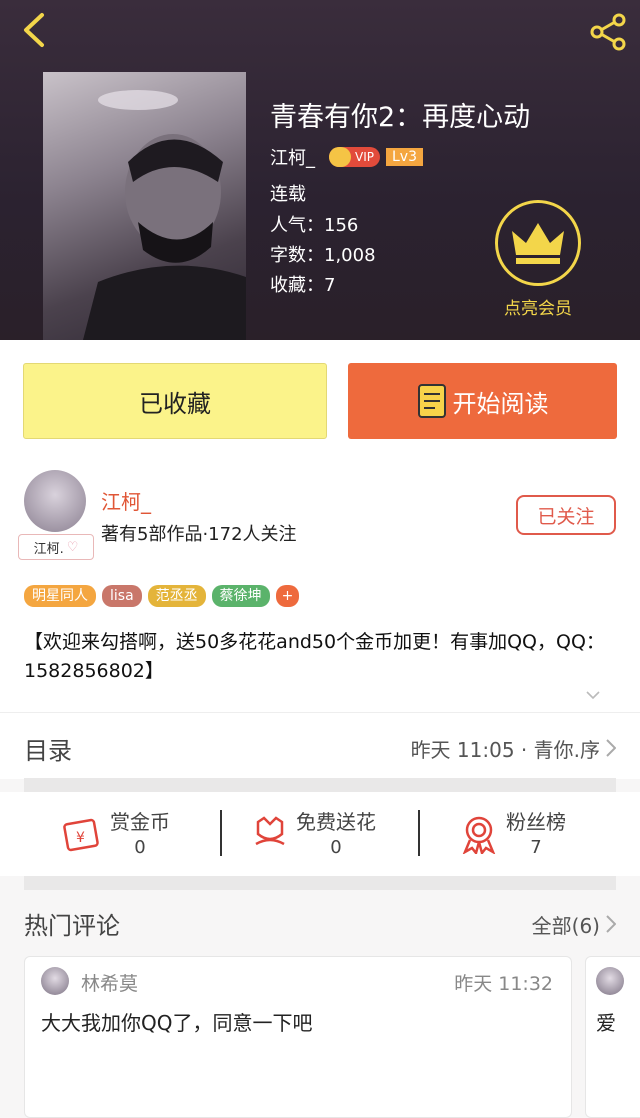 Image resolution: width=640 pixels, height=1118 pixels. What do you see at coordinates (176, 596) in the screenshot?
I see `tag-item: 范丞丞` at bounding box center [176, 596].